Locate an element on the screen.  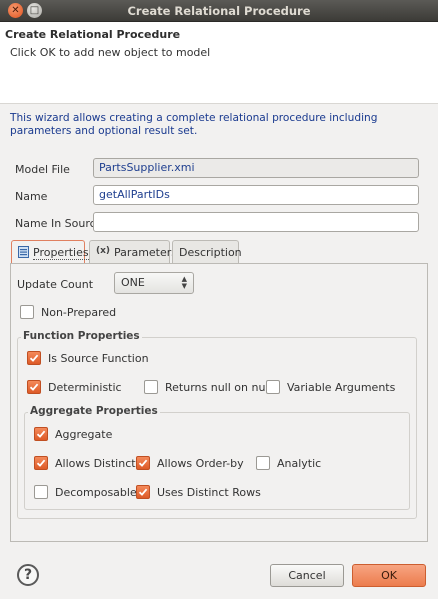
allows-order-by-checkbox: Allows Order-by is located at coordinates (190, 463).